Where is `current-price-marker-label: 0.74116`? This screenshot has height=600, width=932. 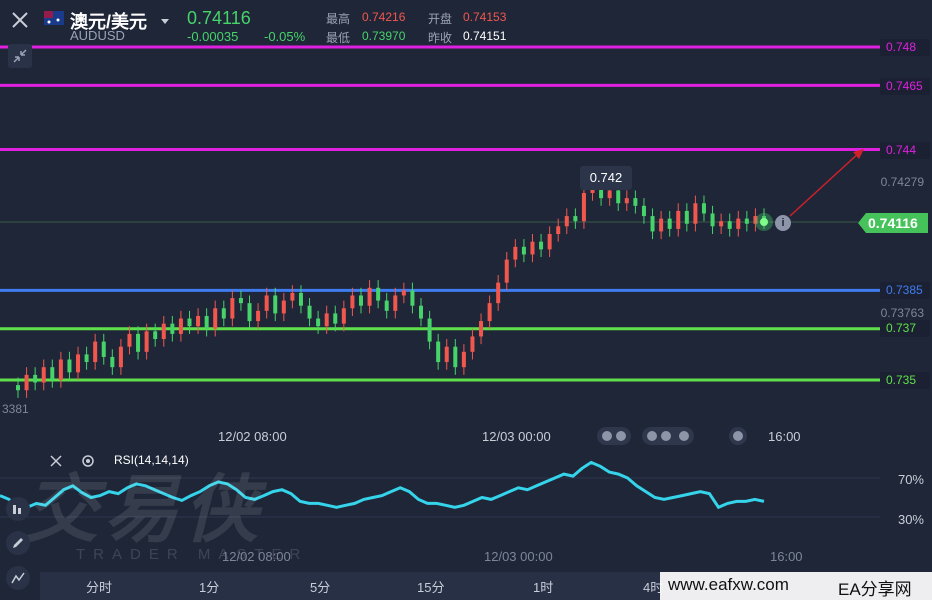 current-price-marker-label: 0.74116 is located at coordinates (893, 223).